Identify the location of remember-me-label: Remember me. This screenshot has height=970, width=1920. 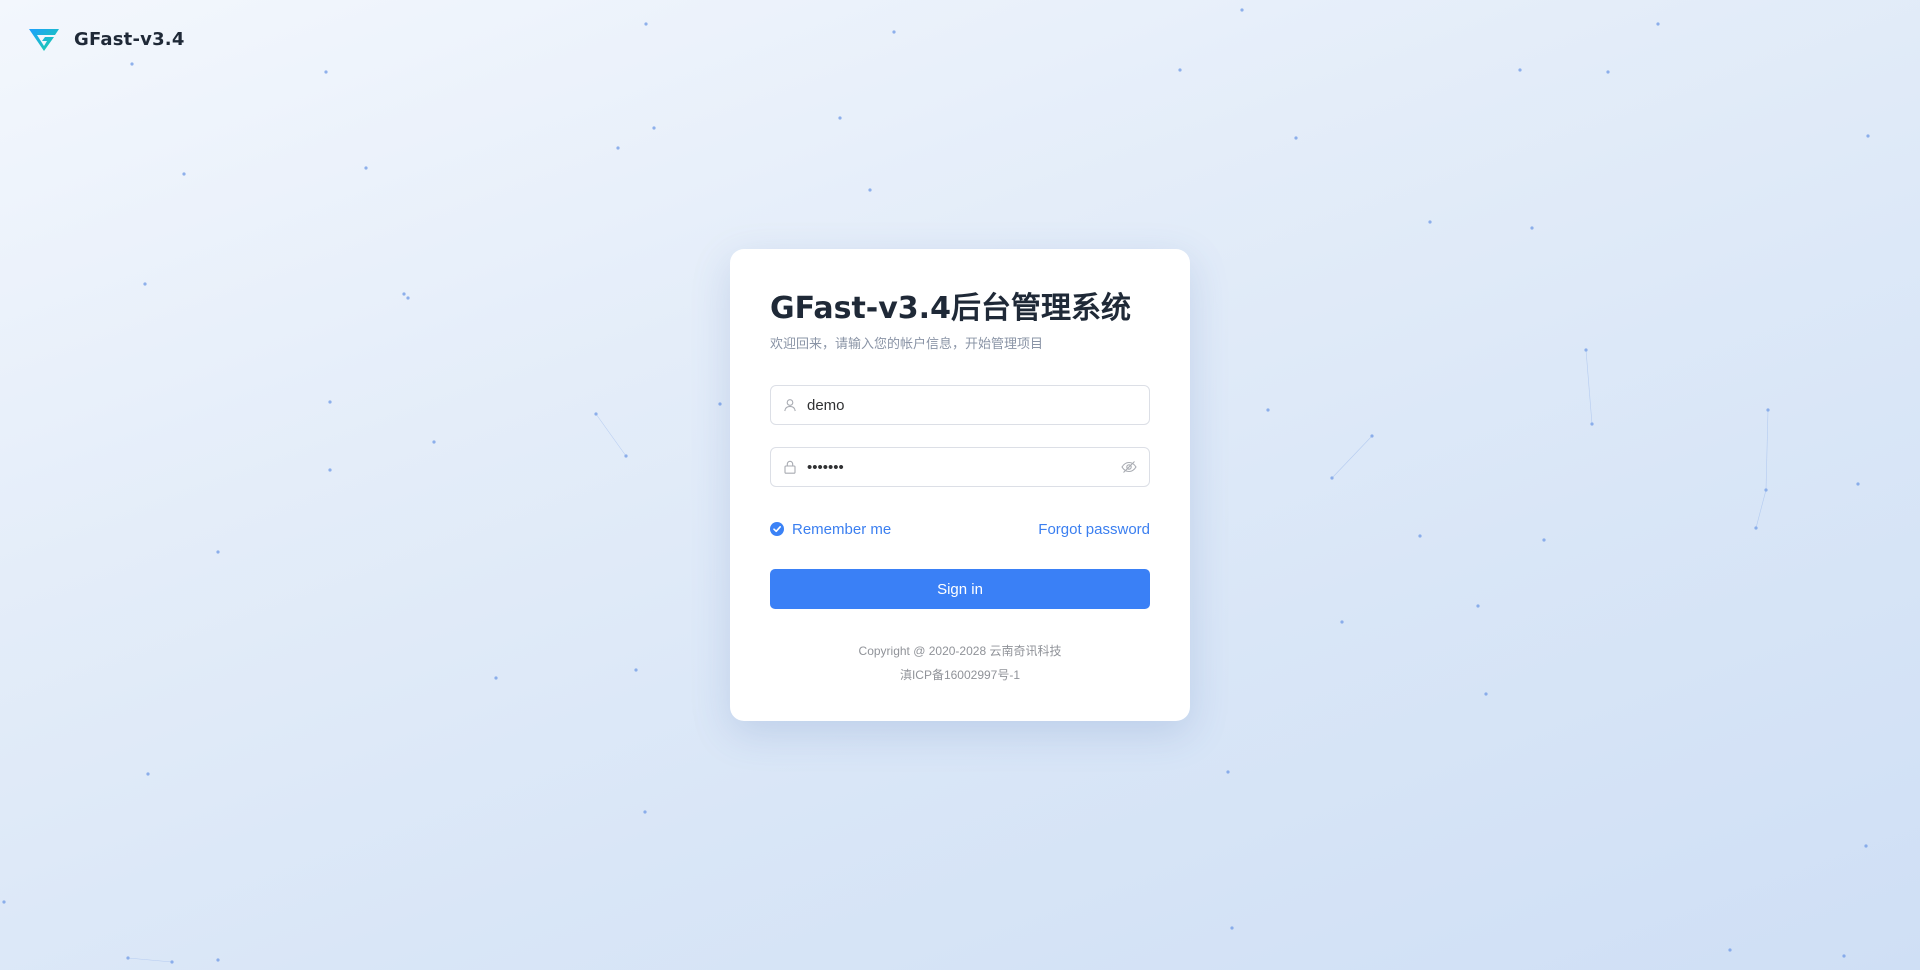
(841, 529).